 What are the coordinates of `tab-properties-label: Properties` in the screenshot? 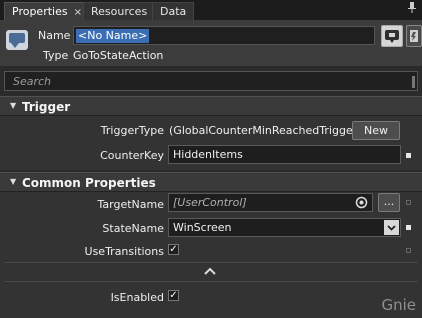 It's located at (40, 11).